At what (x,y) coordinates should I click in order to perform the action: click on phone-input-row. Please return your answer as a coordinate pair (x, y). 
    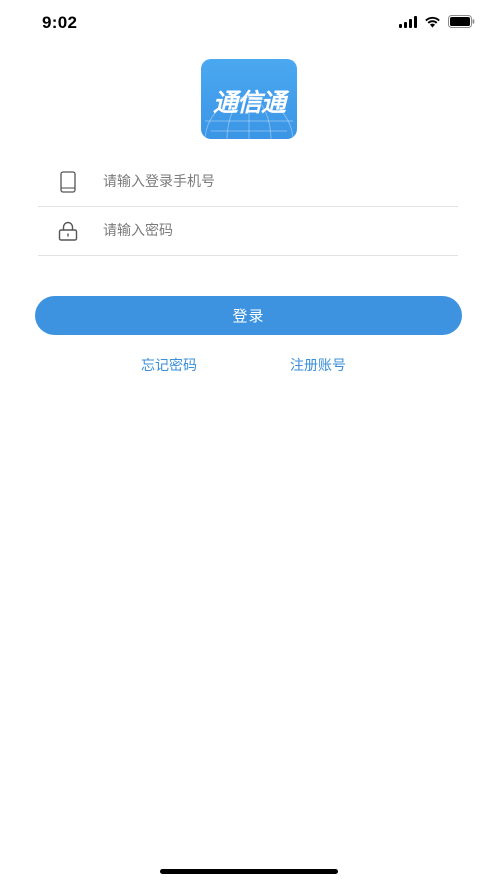
    Looking at the image, I should click on (248, 182).